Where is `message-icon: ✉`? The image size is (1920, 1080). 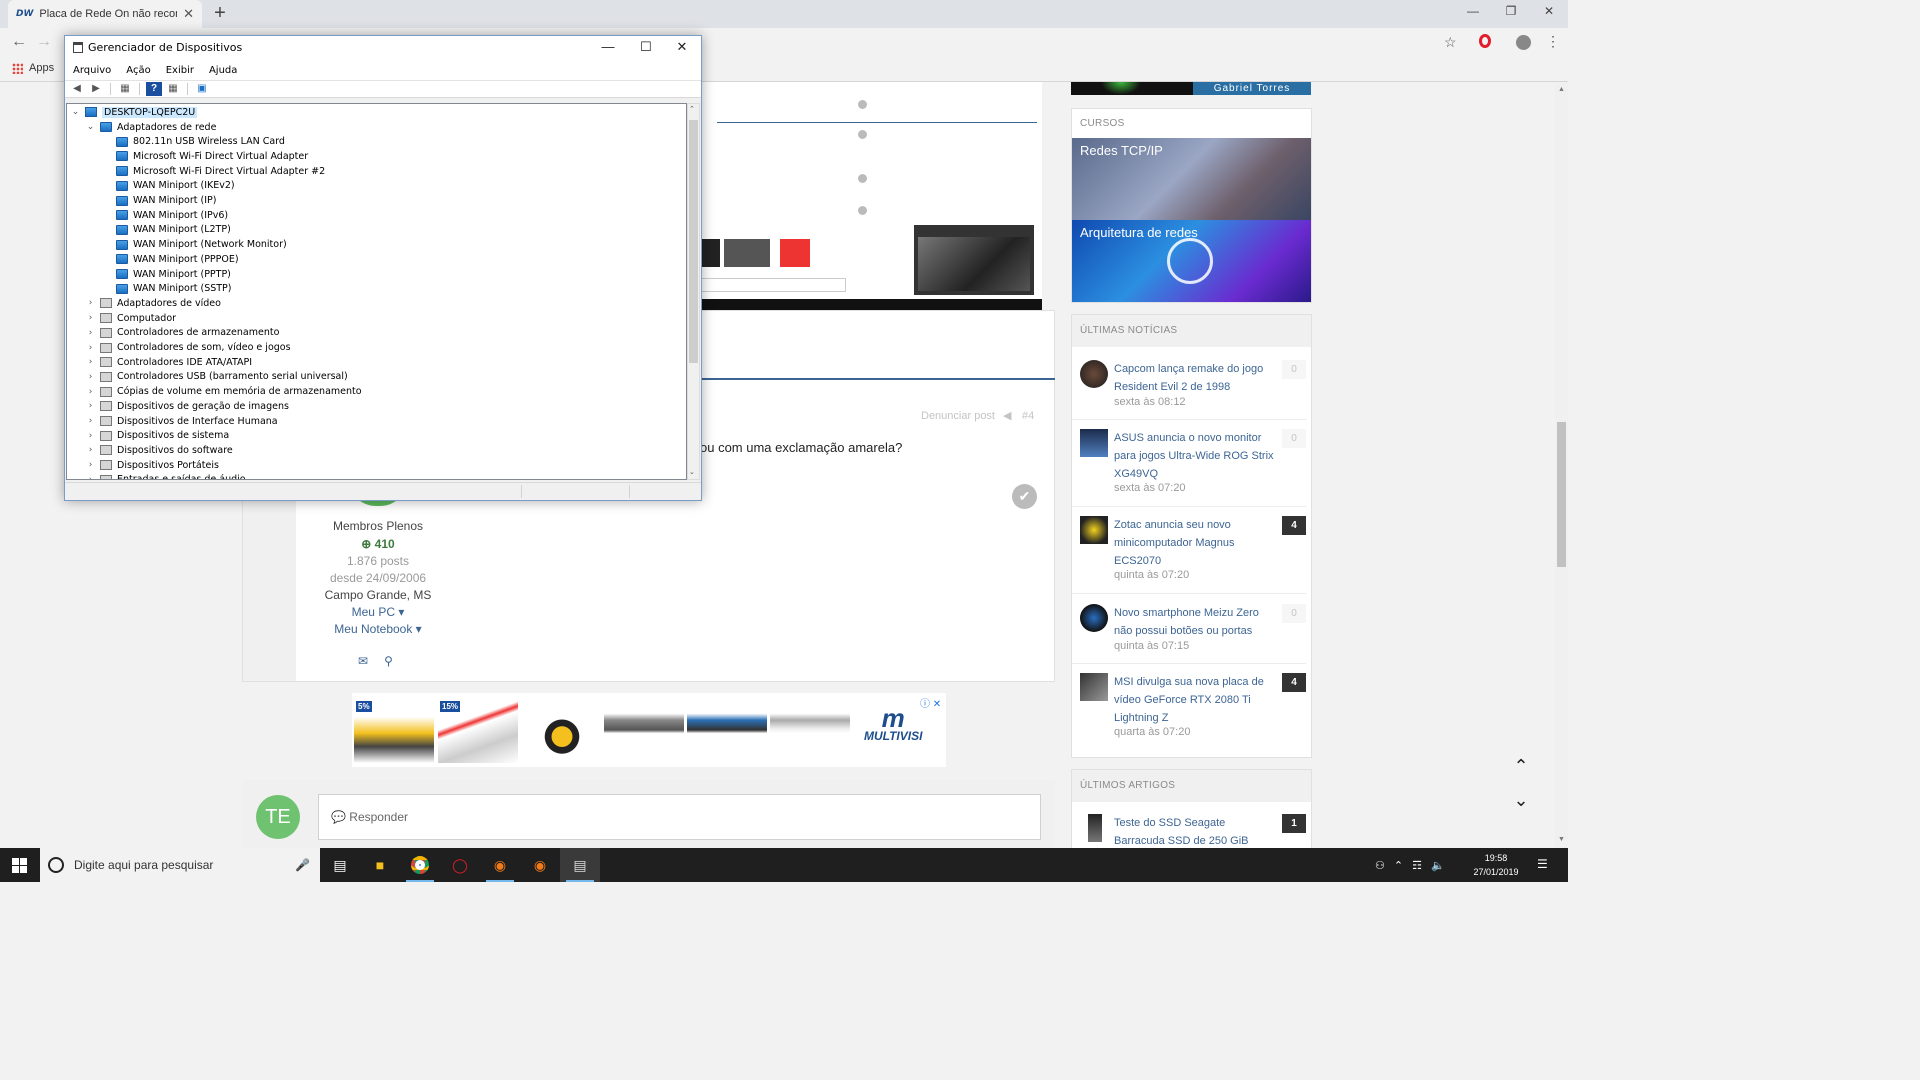
message-icon: ✉ is located at coordinates (363, 661).